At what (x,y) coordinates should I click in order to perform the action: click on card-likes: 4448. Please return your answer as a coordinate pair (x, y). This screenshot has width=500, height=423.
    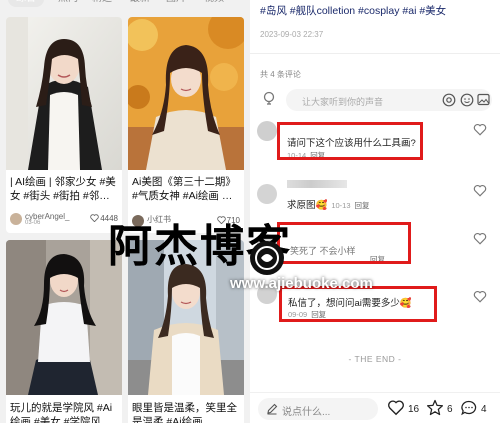
    Looking at the image, I should click on (104, 218).